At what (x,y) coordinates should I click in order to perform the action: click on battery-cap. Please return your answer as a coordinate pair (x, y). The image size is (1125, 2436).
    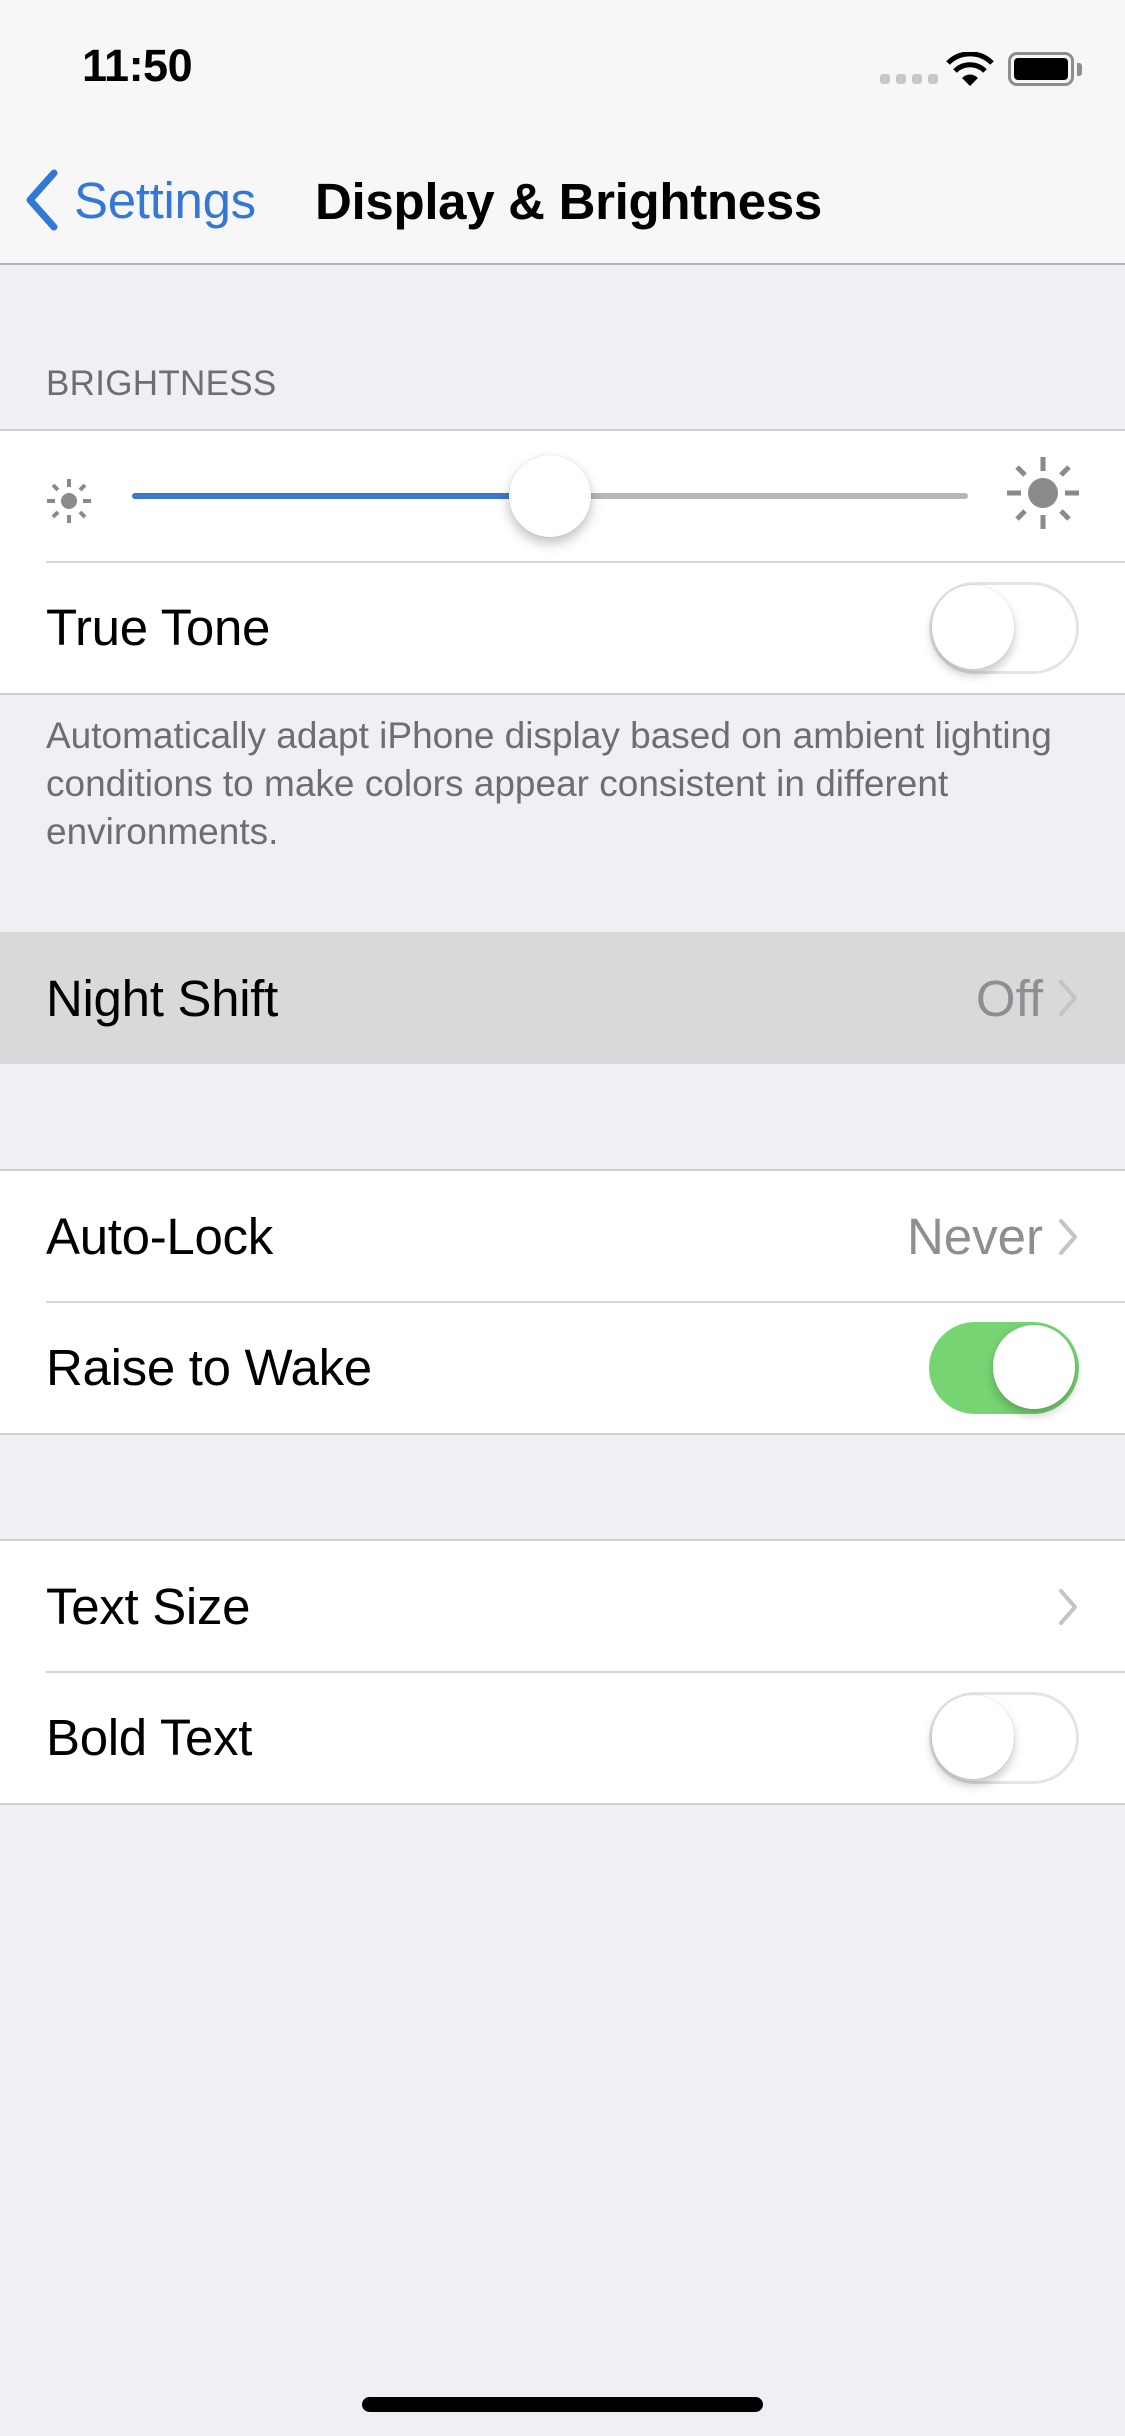
    Looking at the image, I should click on (1079, 69).